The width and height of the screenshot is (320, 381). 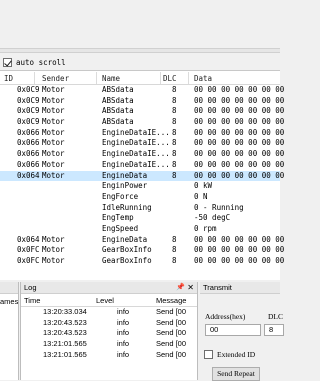 I want to click on left-panel-column-fragment: ames, so click(x=9, y=301).